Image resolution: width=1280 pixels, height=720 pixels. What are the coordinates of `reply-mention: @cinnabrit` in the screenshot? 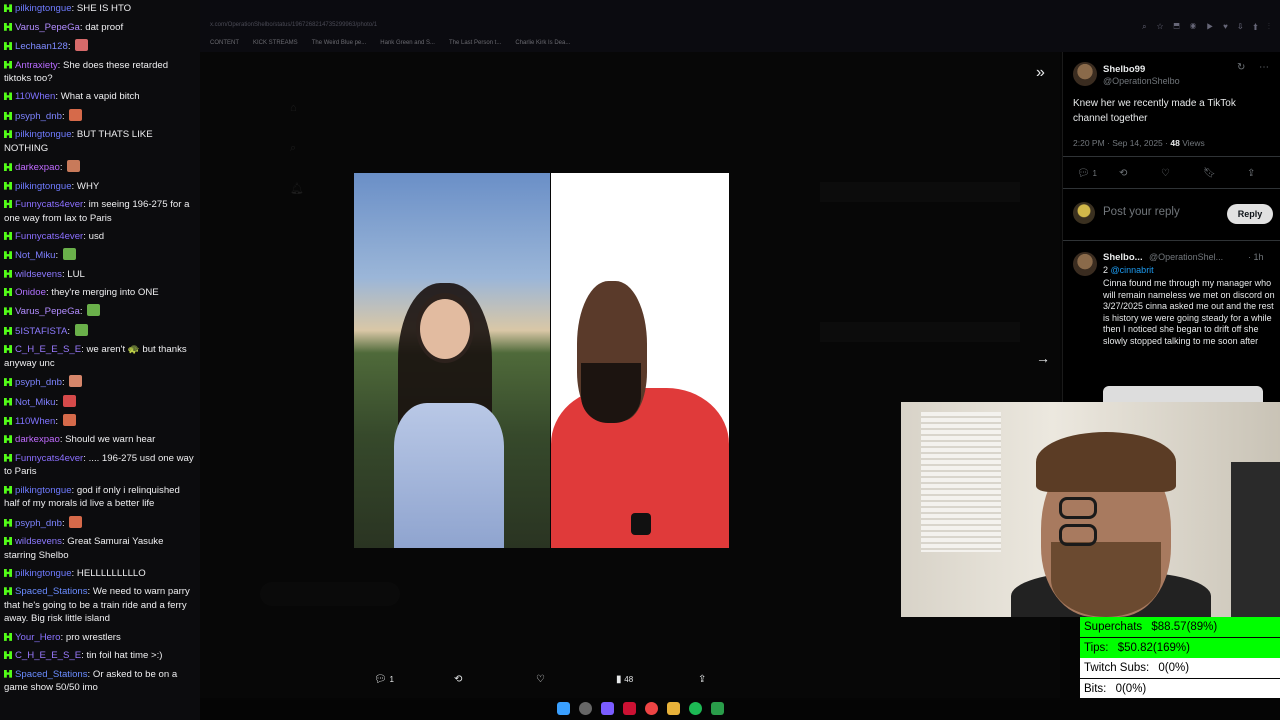 It's located at (1132, 270).